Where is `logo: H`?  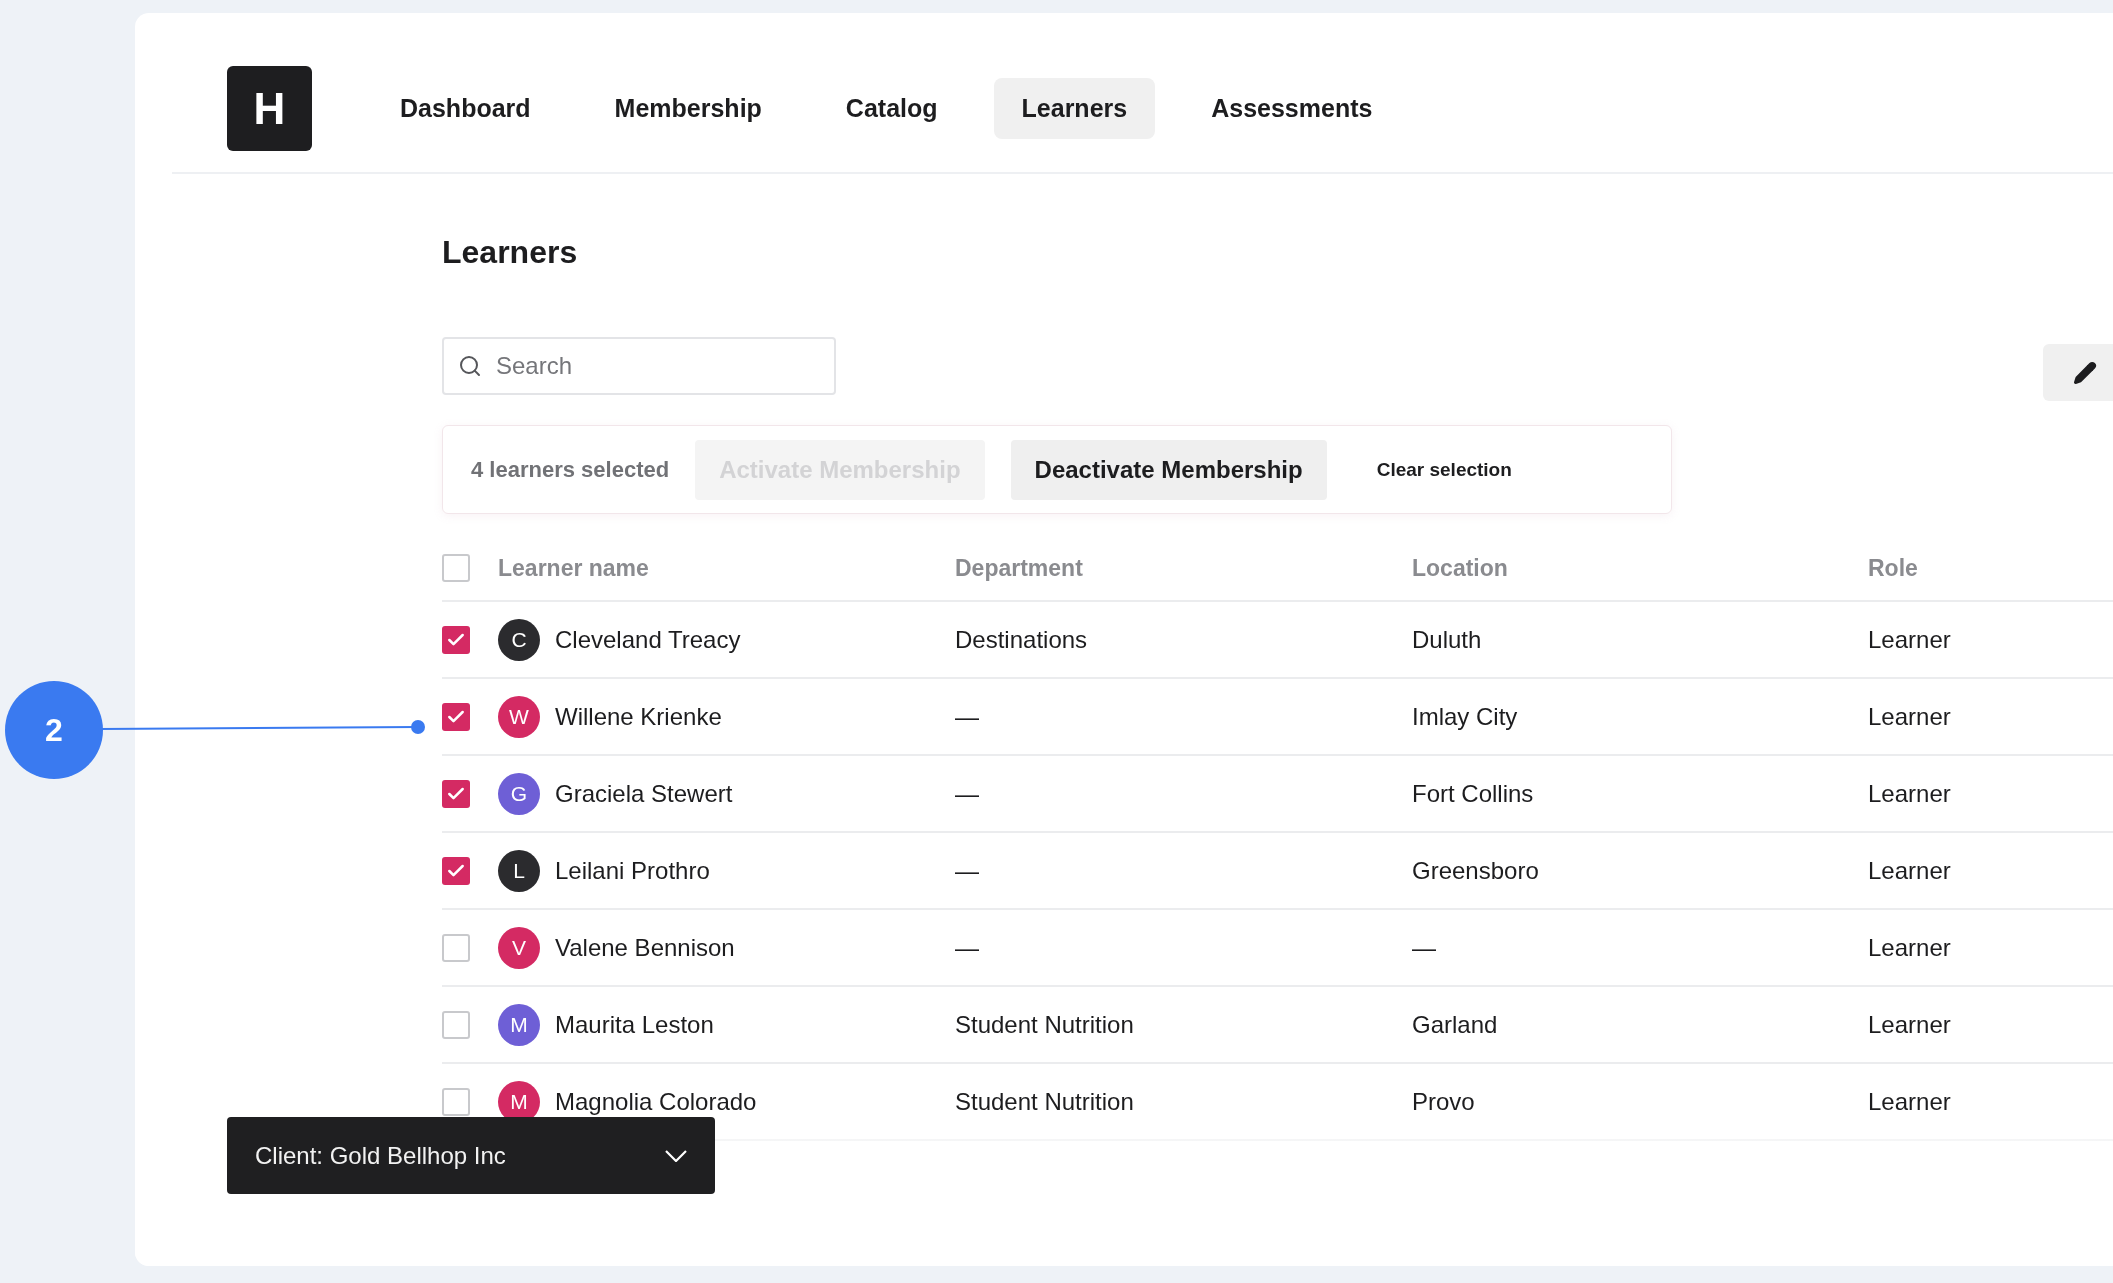 logo: H is located at coordinates (269, 108).